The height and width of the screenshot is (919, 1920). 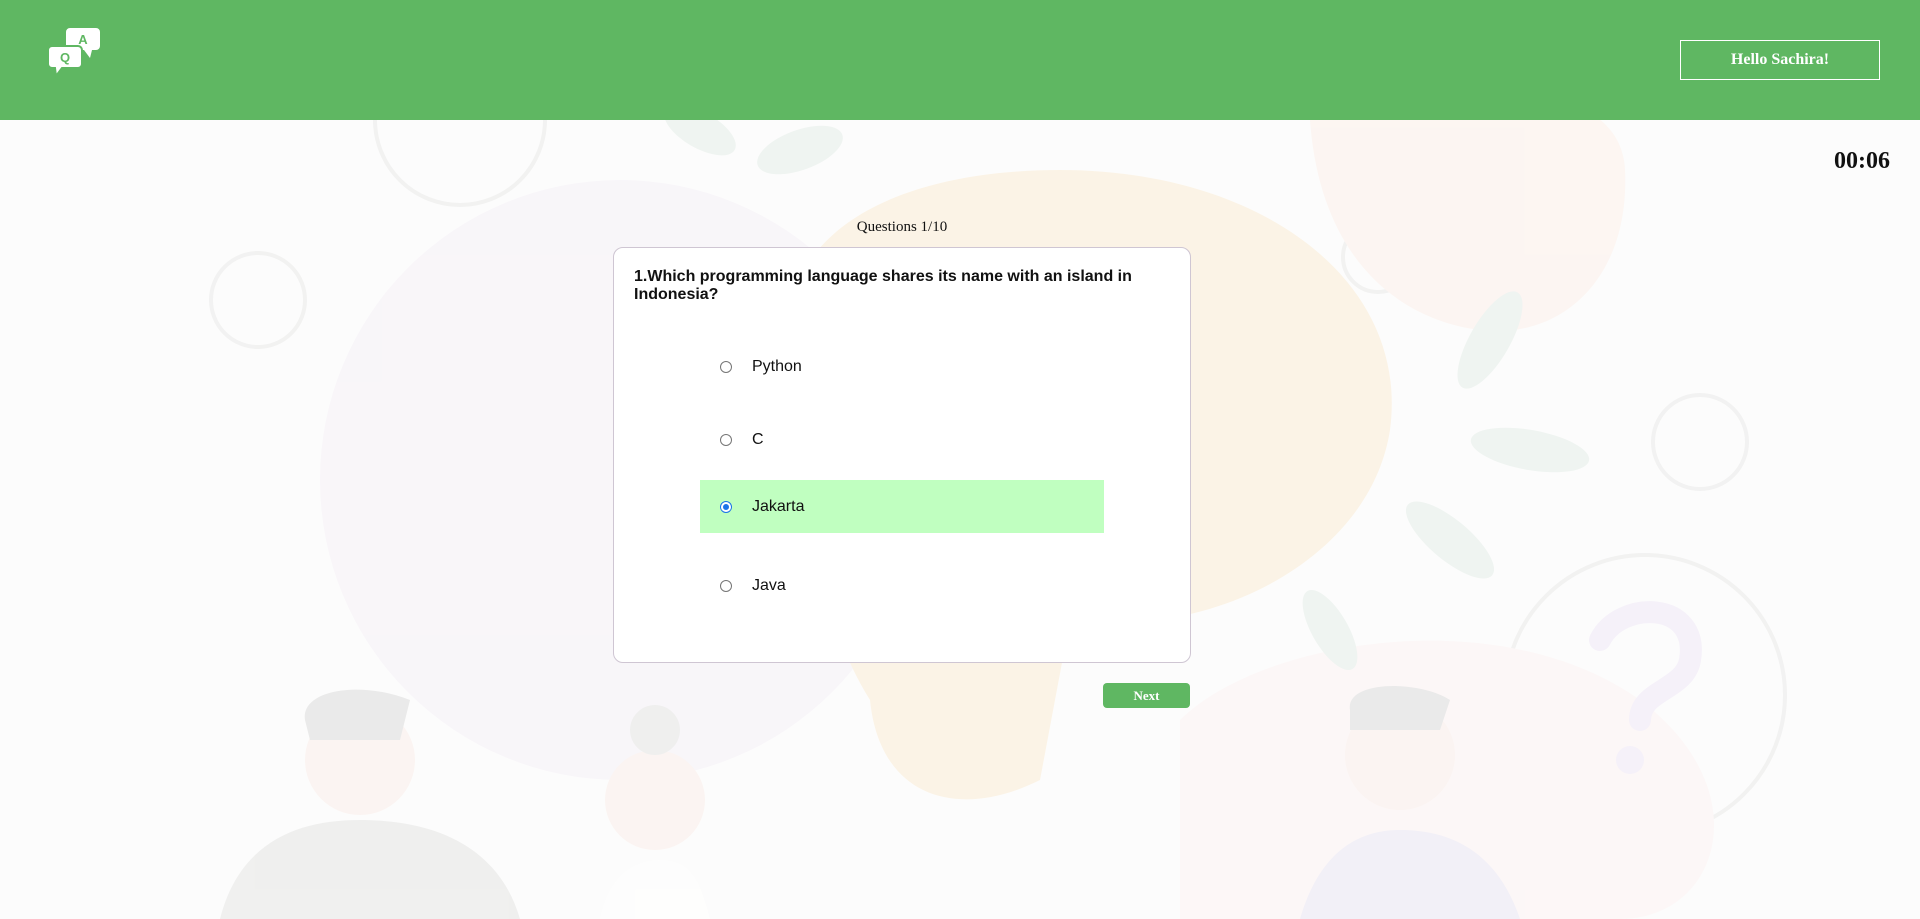 I want to click on answer-option-label: Python, so click(x=777, y=366).